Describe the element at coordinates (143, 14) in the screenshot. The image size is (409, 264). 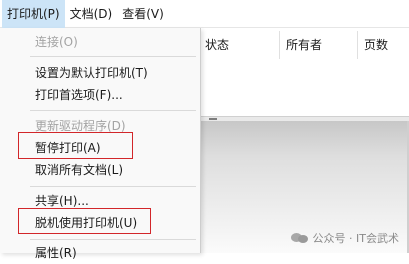
I see `menu-view: 查看(V)` at that location.